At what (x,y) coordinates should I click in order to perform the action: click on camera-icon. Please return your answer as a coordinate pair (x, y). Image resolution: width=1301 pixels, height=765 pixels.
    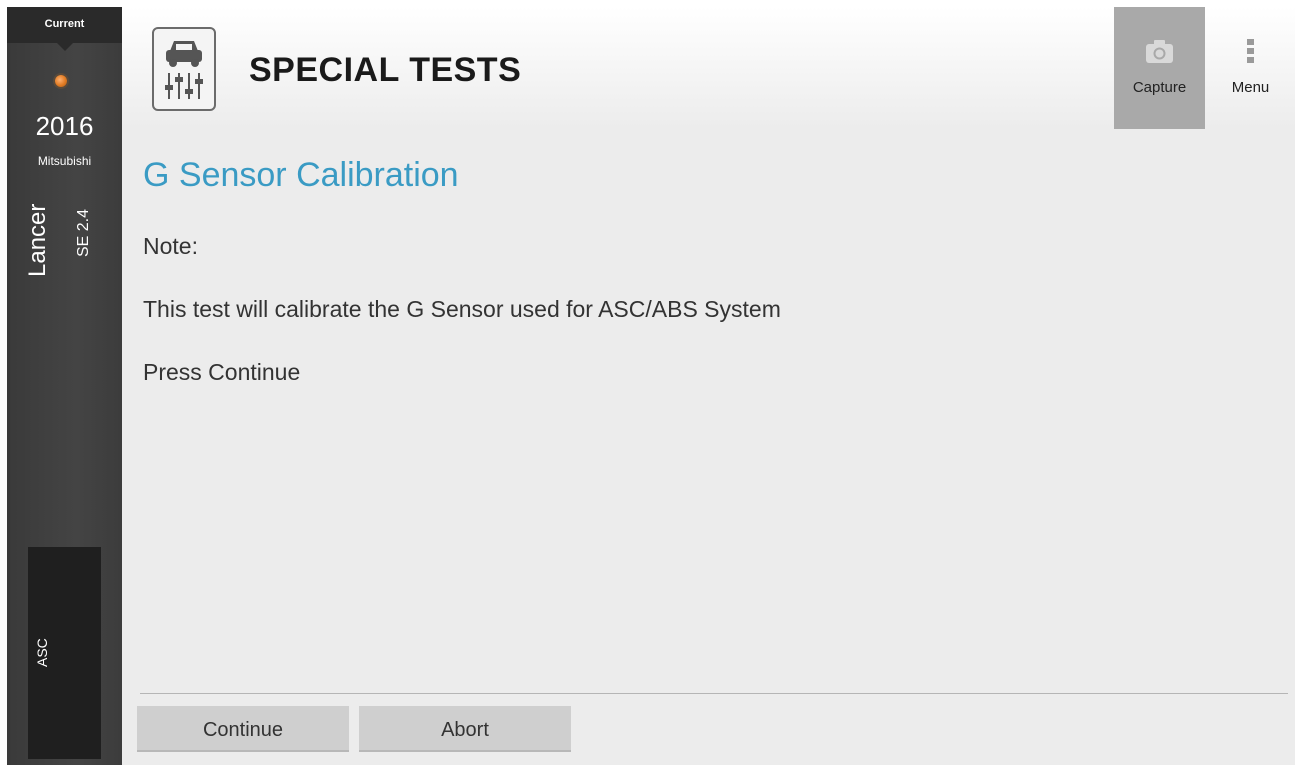
    Looking at the image, I should click on (1159, 51).